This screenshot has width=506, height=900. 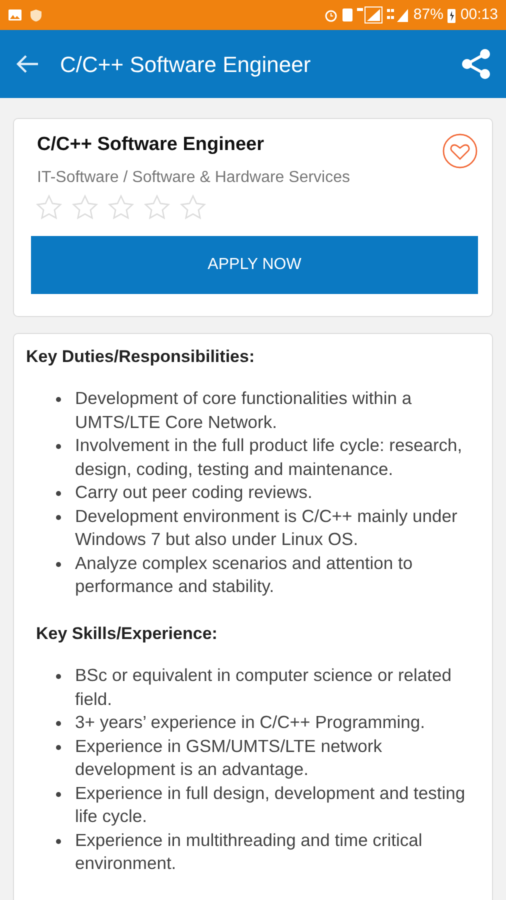 What do you see at coordinates (476, 64) in the screenshot?
I see `share-icon` at bounding box center [476, 64].